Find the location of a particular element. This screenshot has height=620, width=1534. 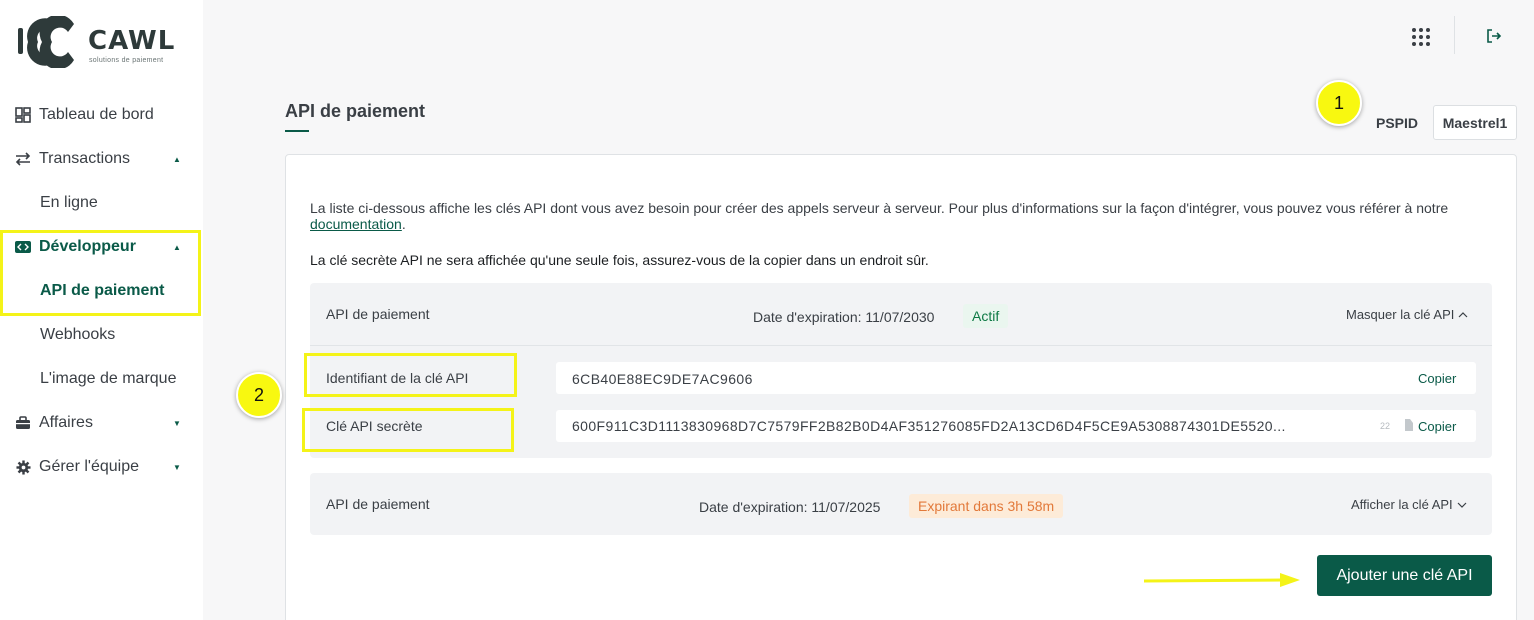

key-expiry: Date d'expiration: 11/07/2030 is located at coordinates (844, 317).